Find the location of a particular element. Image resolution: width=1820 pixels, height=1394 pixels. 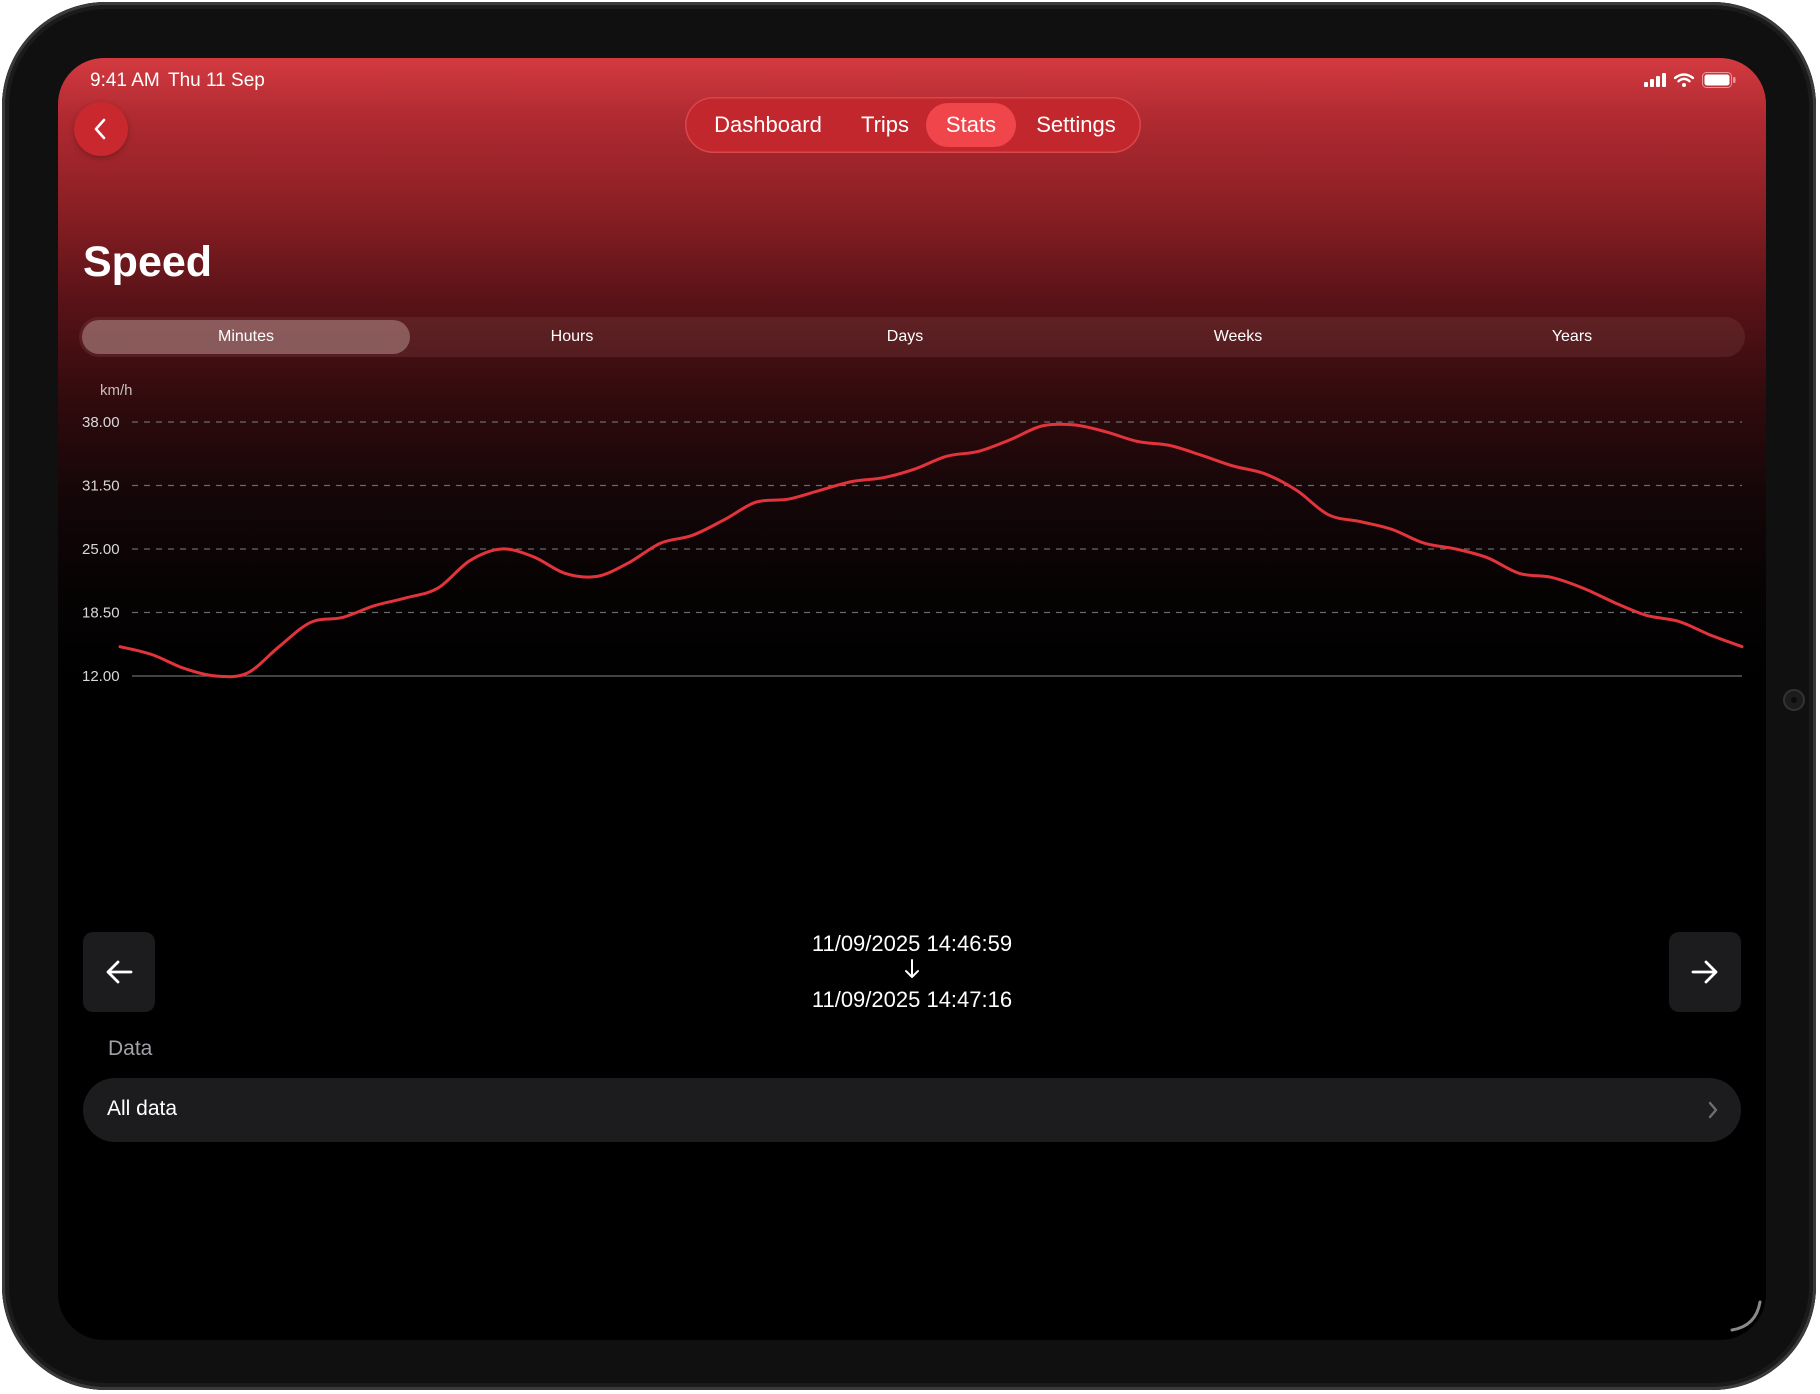

top-navigation: Dashboard Trips Stats Settings is located at coordinates (913, 125).